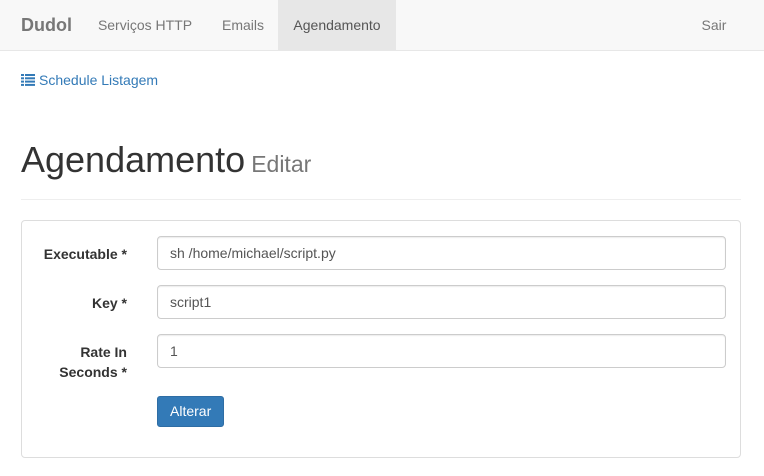 This screenshot has width=764, height=476. Describe the element at coordinates (99, 80) in the screenshot. I see `schedule-list-label: Schedule Listagem` at that location.